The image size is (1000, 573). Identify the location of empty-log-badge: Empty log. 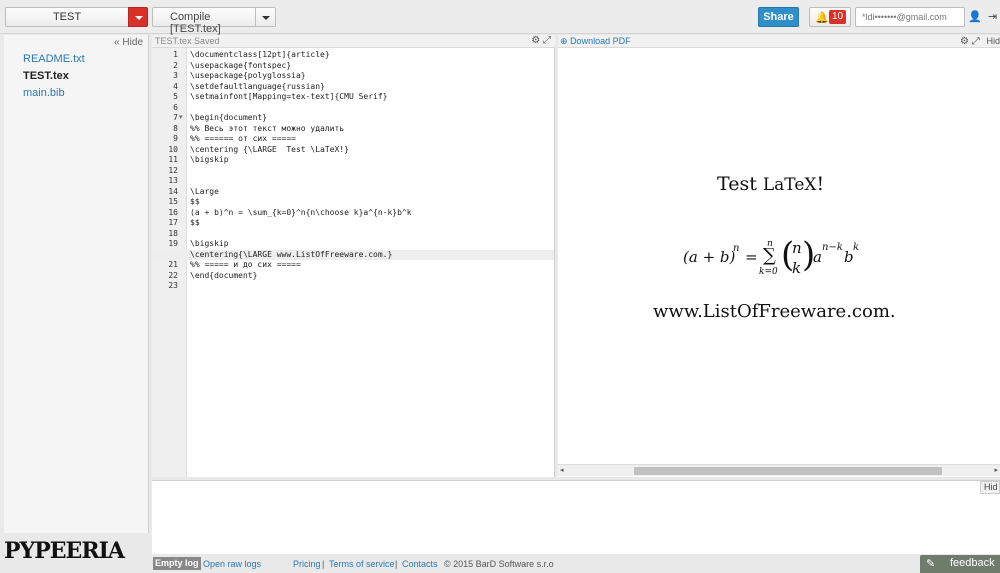
(177, 563).